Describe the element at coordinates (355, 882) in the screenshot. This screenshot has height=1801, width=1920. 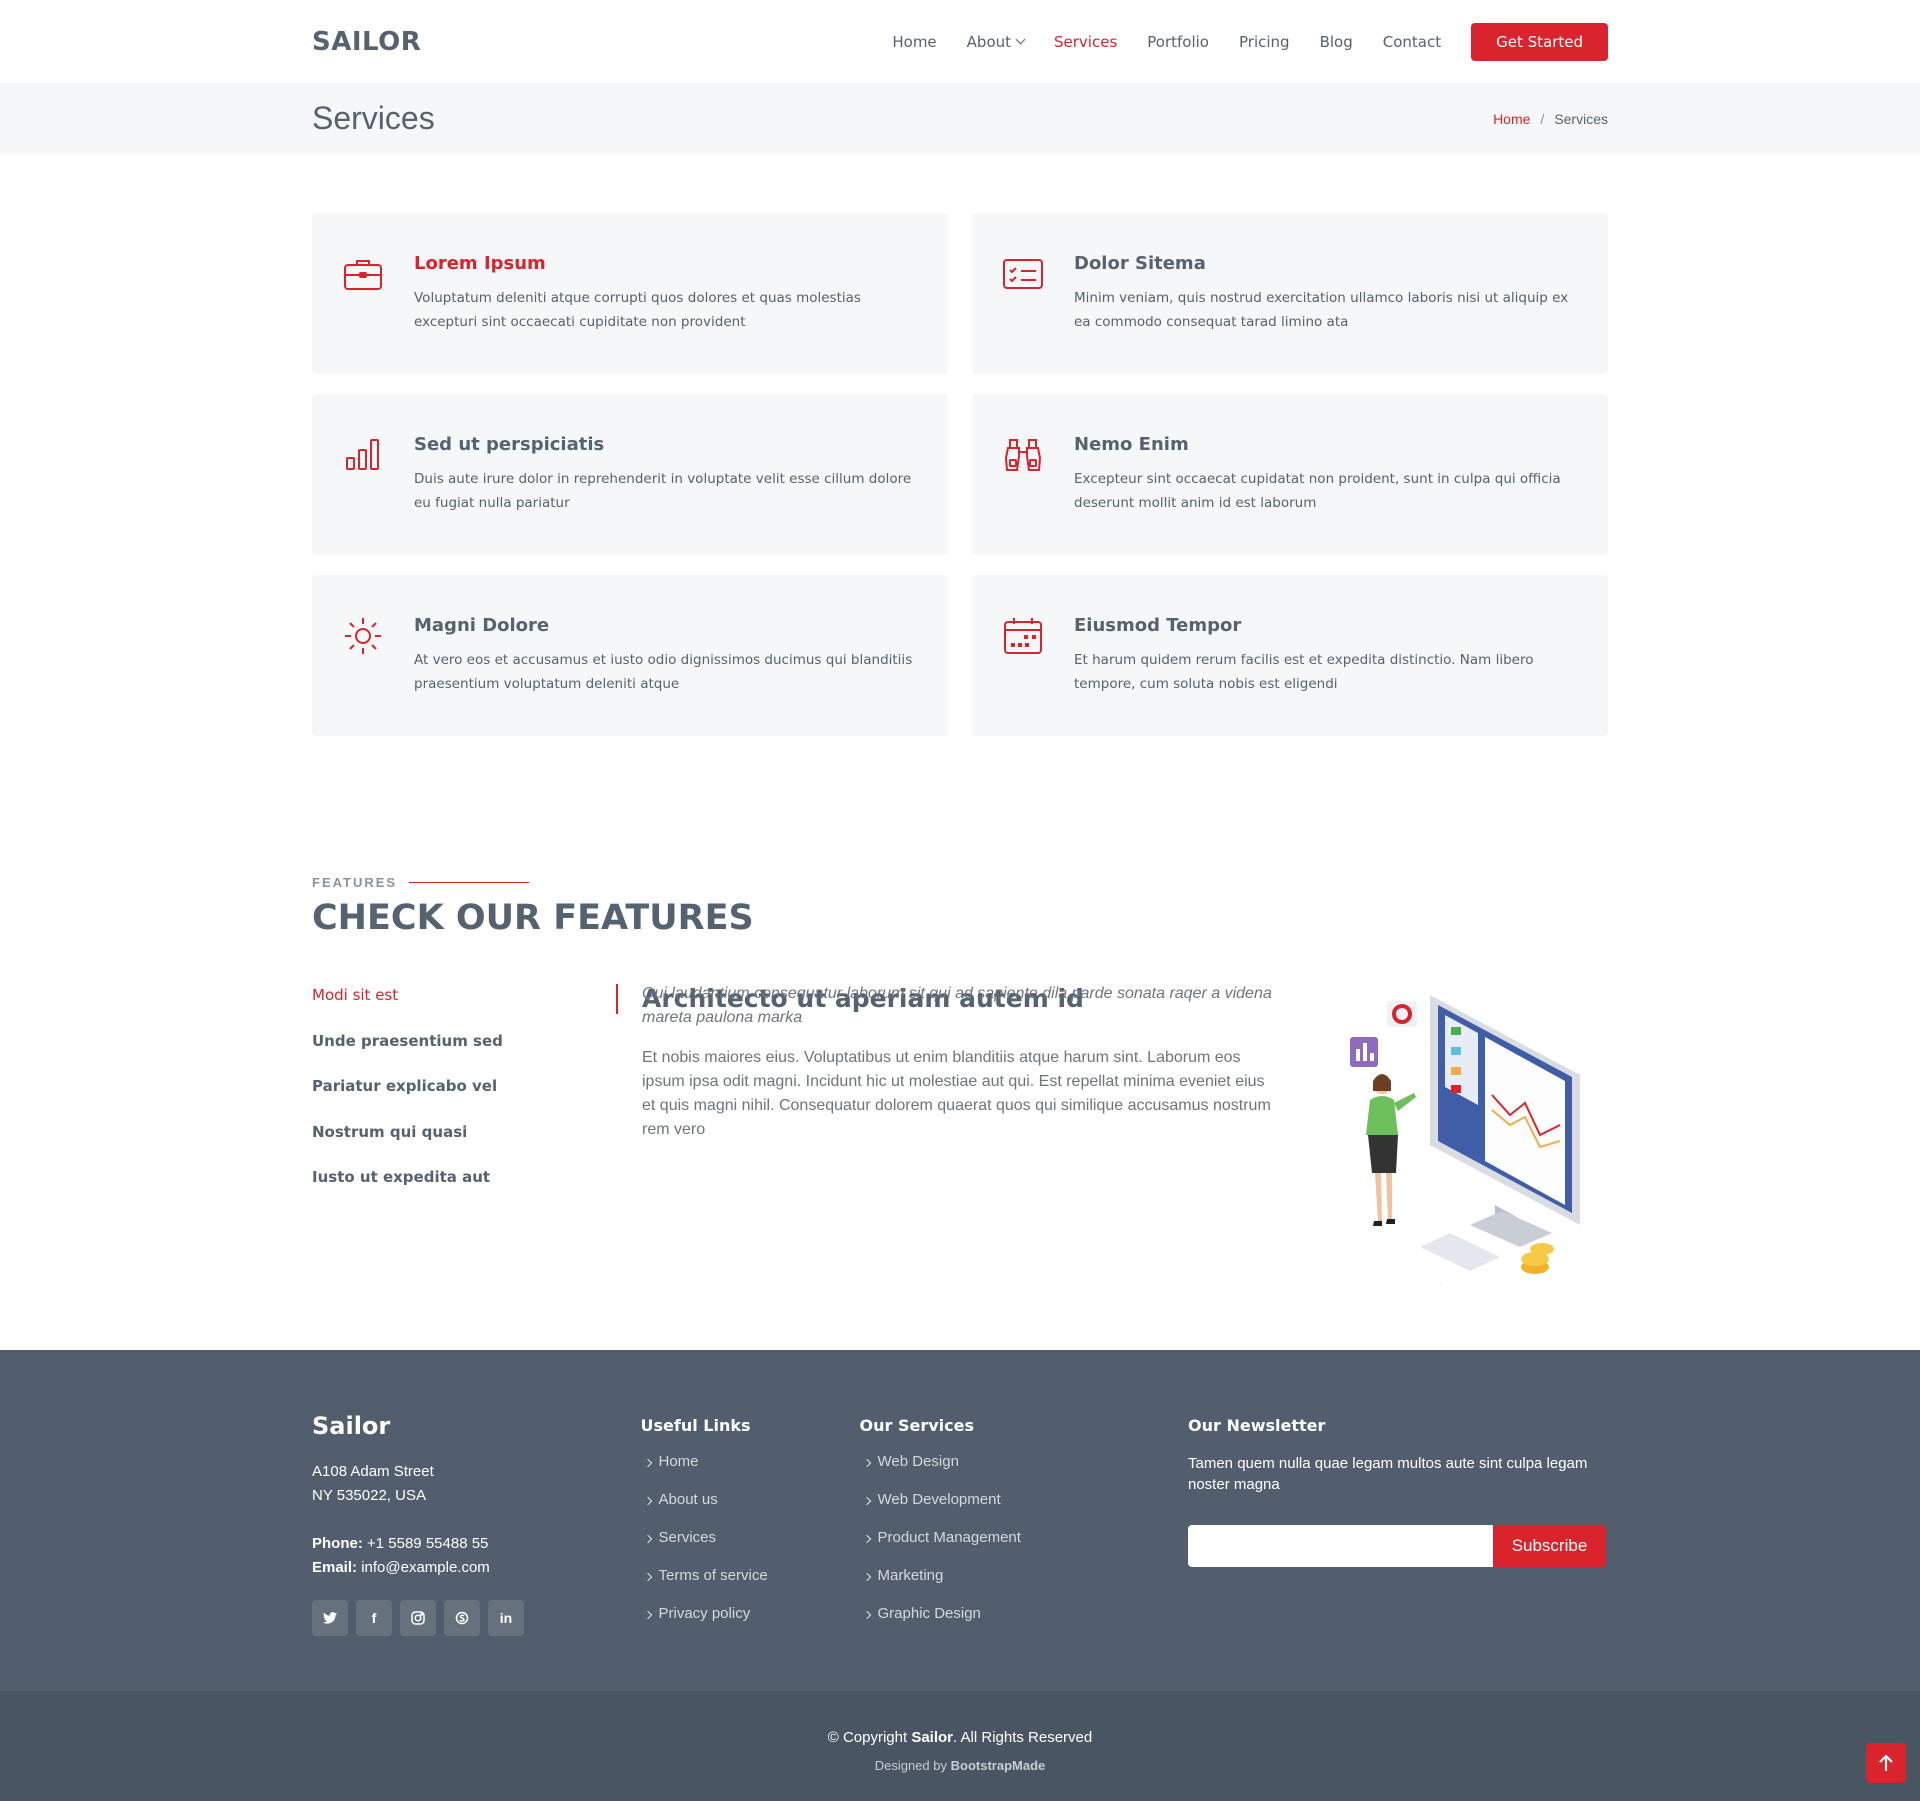
I see `section-subtitle-label: FEATURES` at that location.